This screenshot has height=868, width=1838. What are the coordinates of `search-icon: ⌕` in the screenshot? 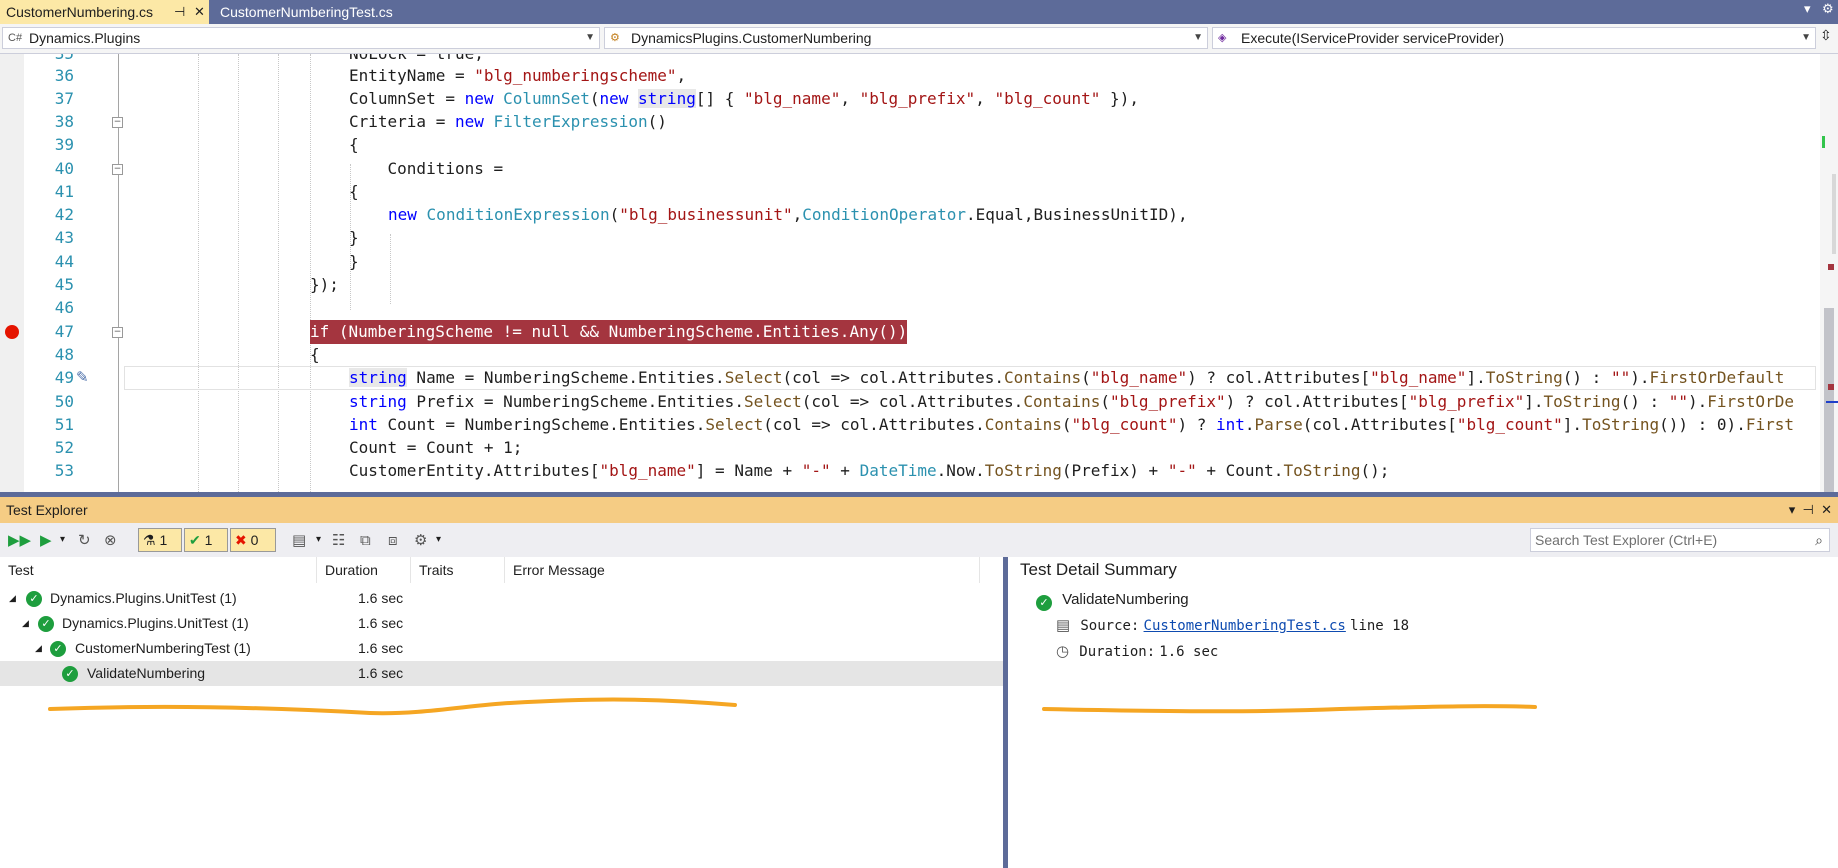 It's located at (1819, 540).